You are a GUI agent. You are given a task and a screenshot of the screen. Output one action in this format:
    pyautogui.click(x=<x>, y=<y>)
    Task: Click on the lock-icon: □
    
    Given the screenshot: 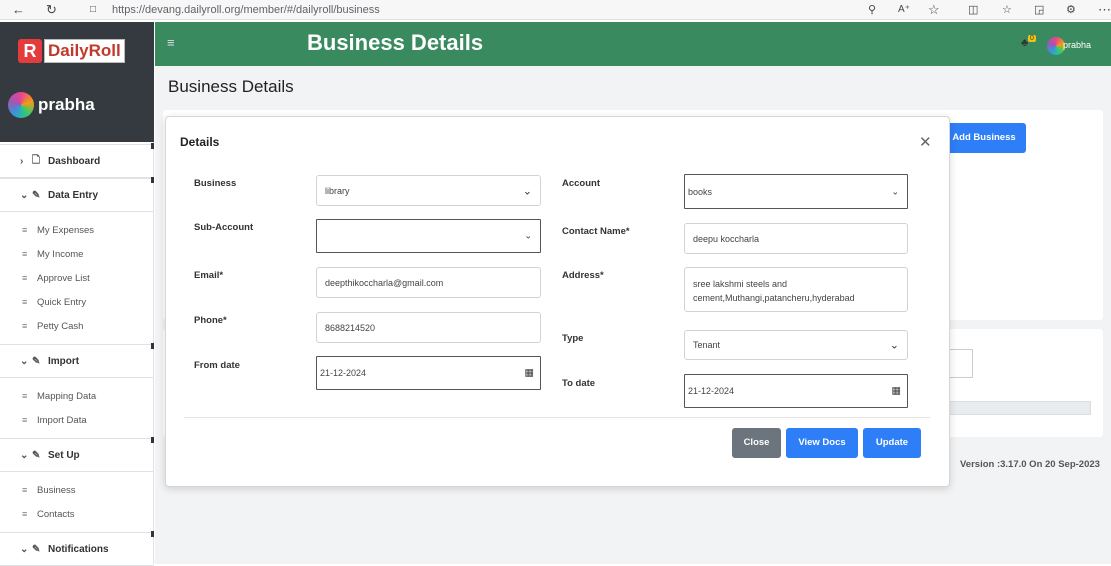 What is the action you would take?
    pyautogui.click(x=93, y=10)
    